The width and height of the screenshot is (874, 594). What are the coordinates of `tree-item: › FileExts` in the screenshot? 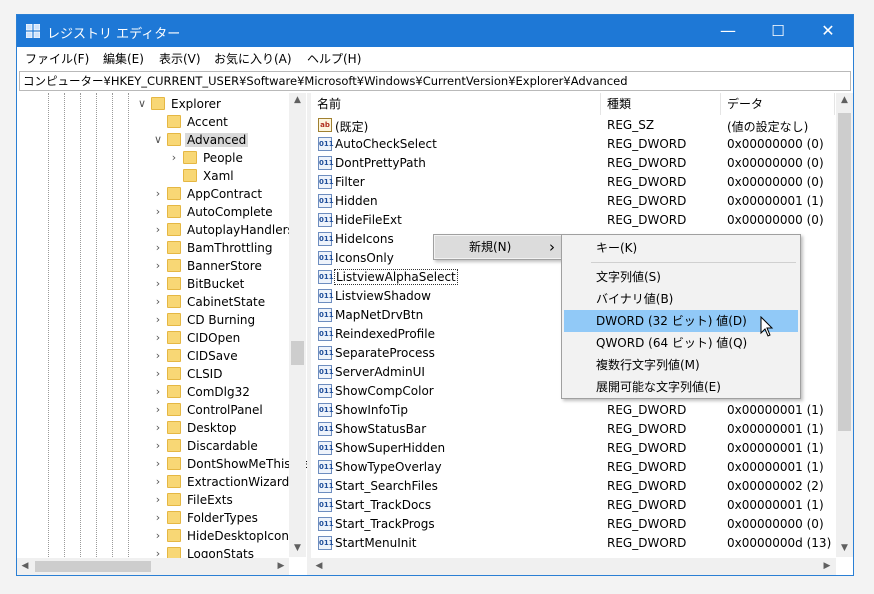 It's located at (153, 500).